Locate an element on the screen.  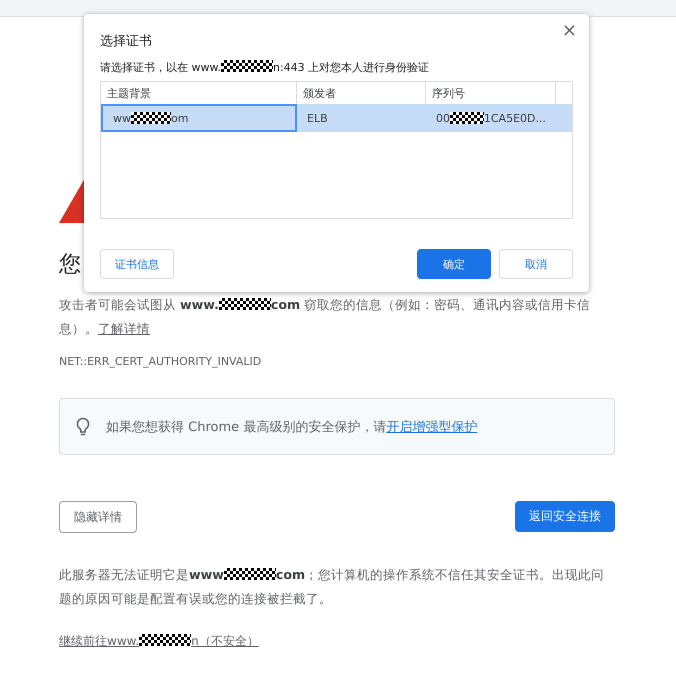
page-heading: 您 is located at coordinates (70, 265).